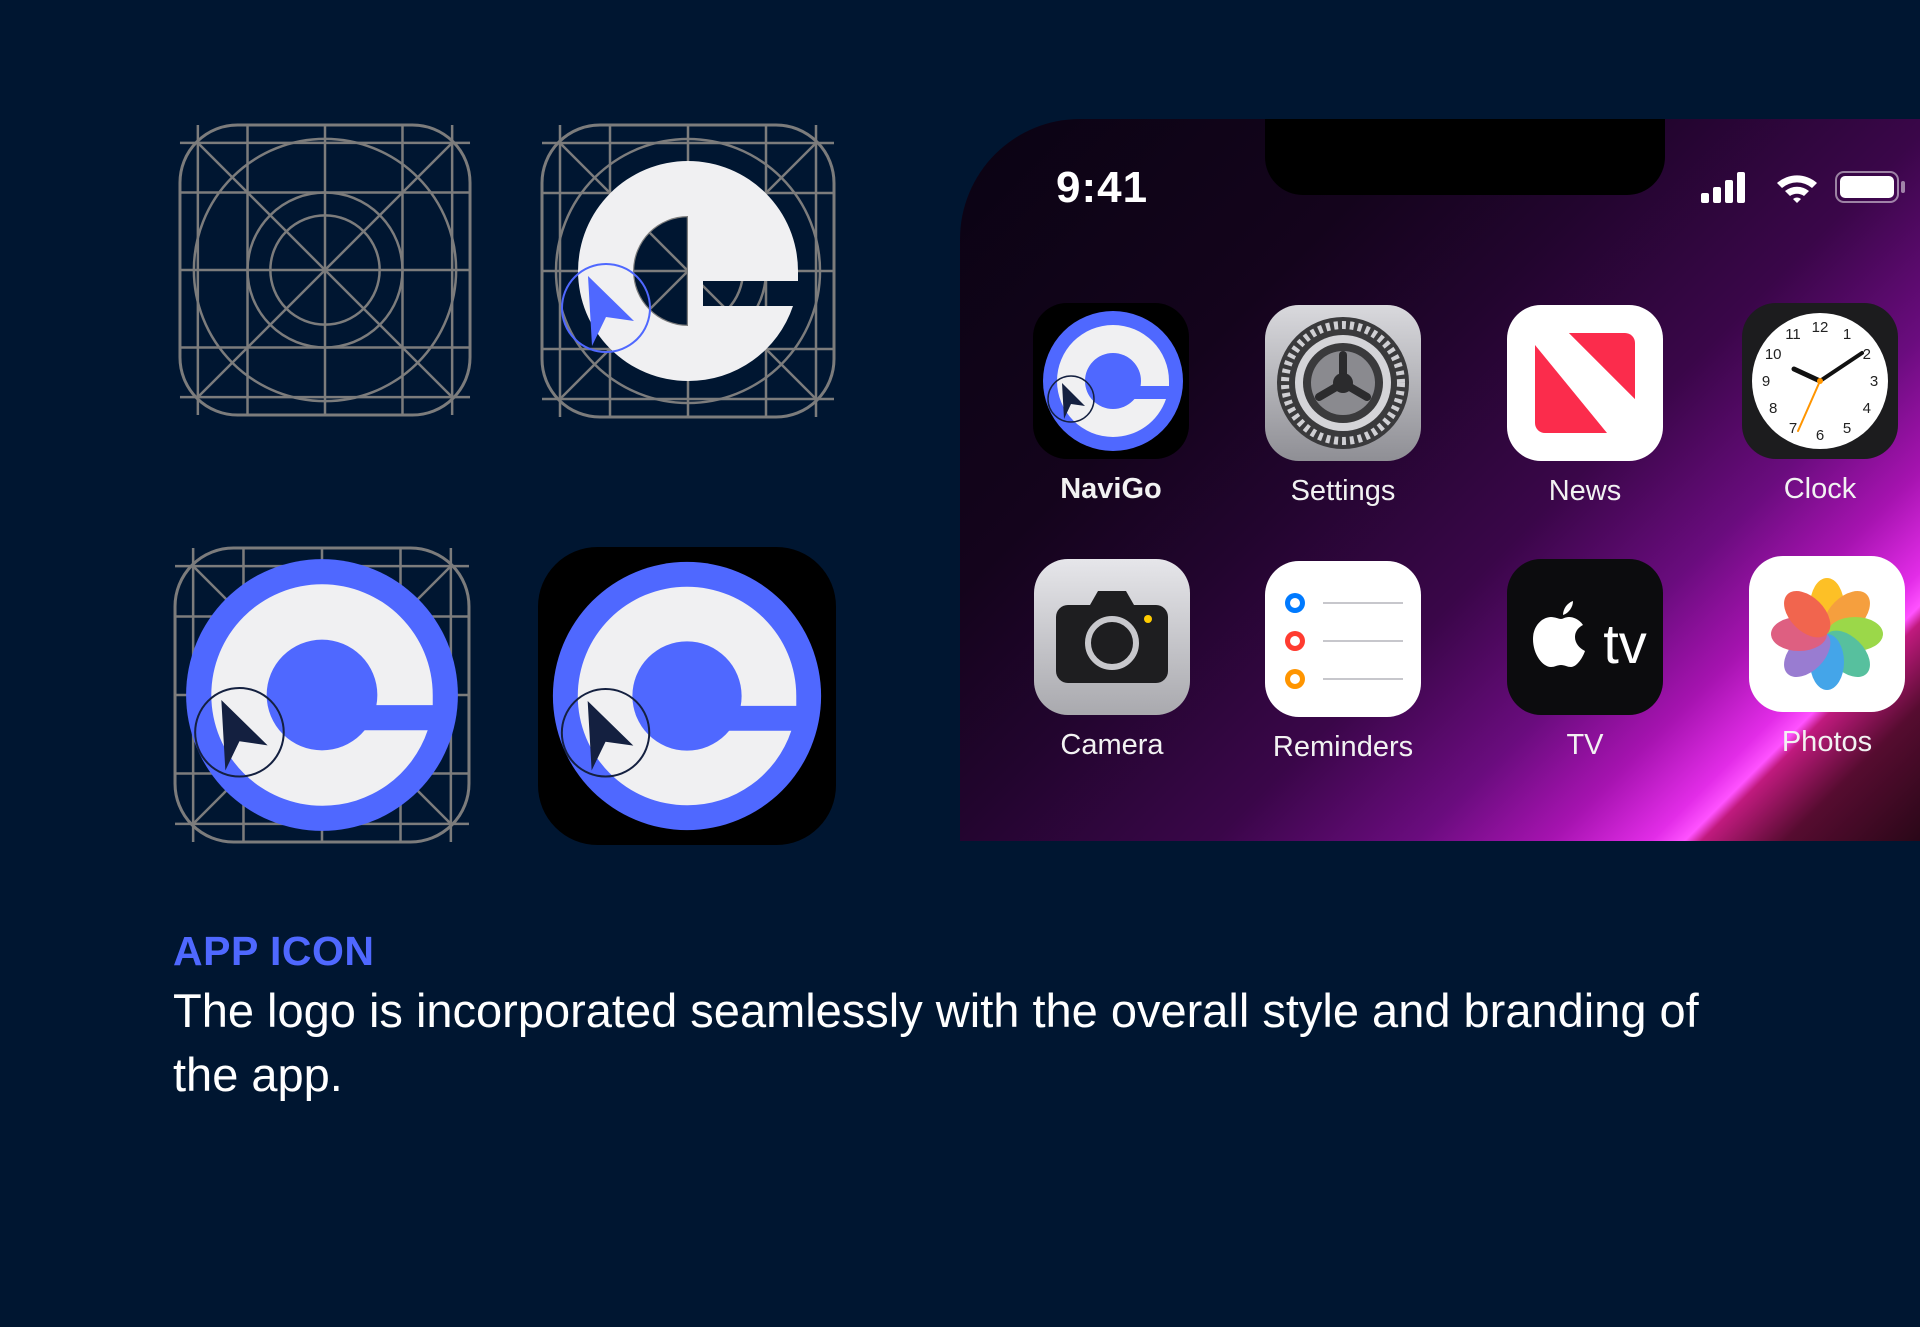 This screenshot has width=1920, height=1327. Describe the element at coordinates (1766, 381) in the screenshot. I see `clock-number: 9` at that location.